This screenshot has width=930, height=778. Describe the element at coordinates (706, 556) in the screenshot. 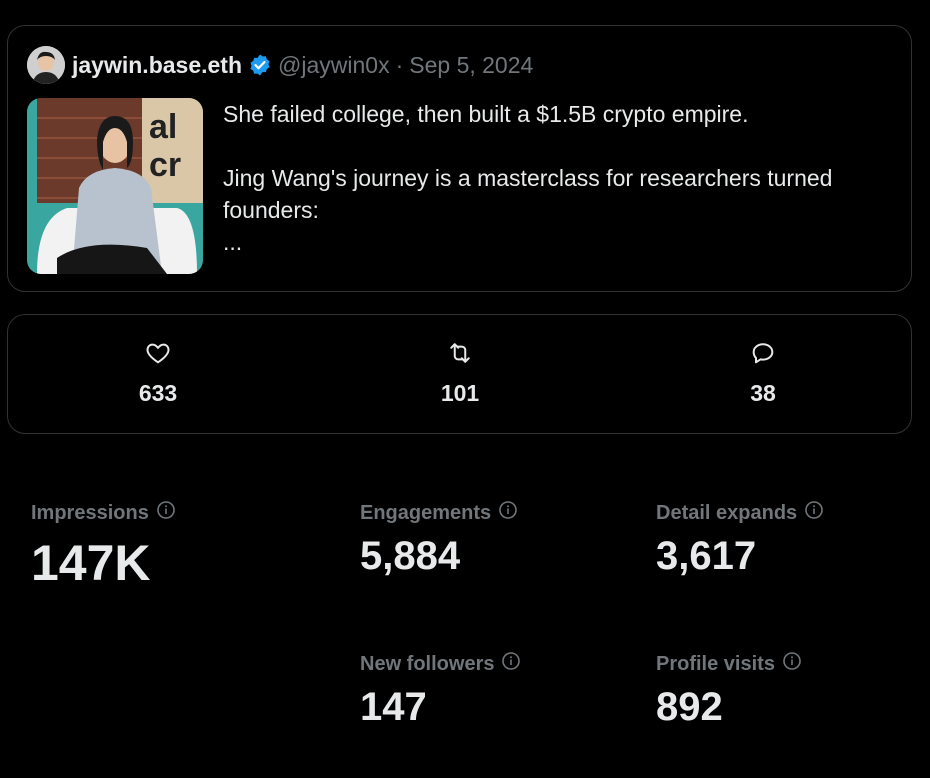

I see `metric-value: 3,617` at that location.